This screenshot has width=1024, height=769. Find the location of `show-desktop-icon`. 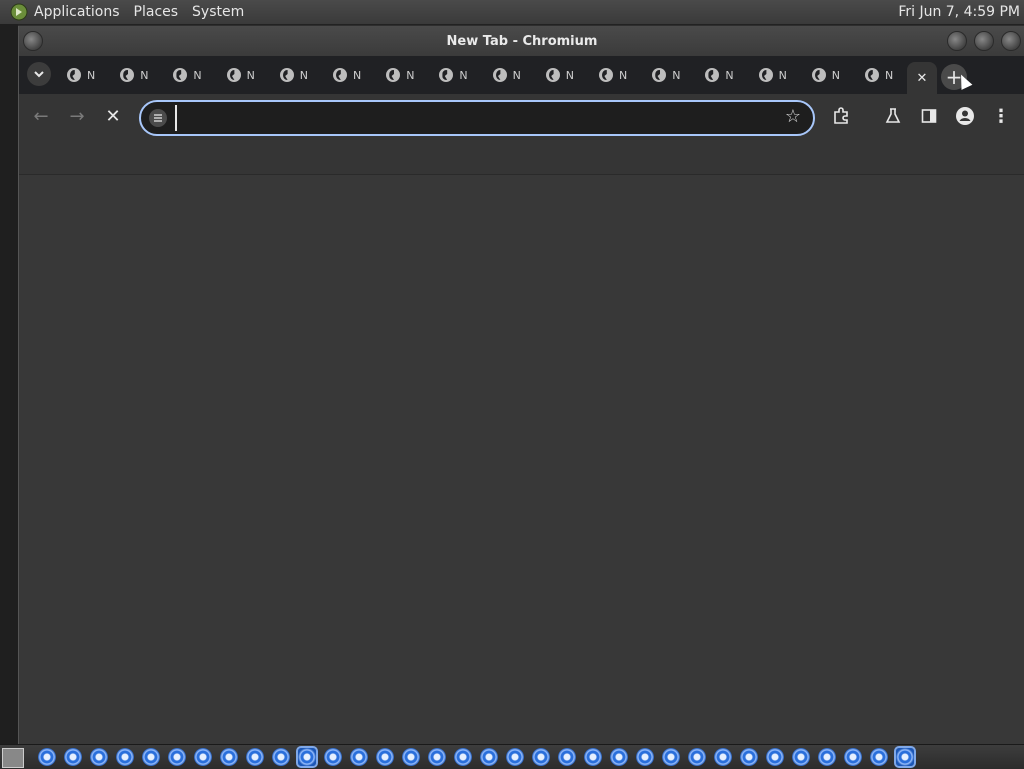

show-desktop-icon is located at coordinates (13, 758).